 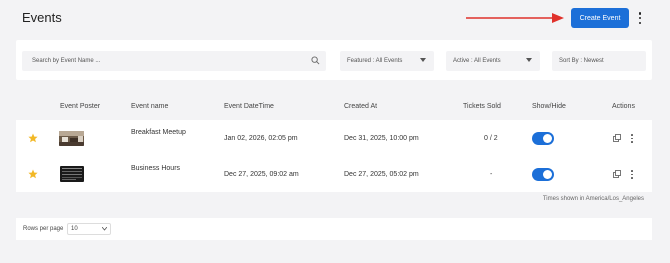 What do you see at coordinates (381, 174) in the screenshot?
I see `created-at: Dec 27, 2025, 05:02 pm` at bounding box center [381, 174].